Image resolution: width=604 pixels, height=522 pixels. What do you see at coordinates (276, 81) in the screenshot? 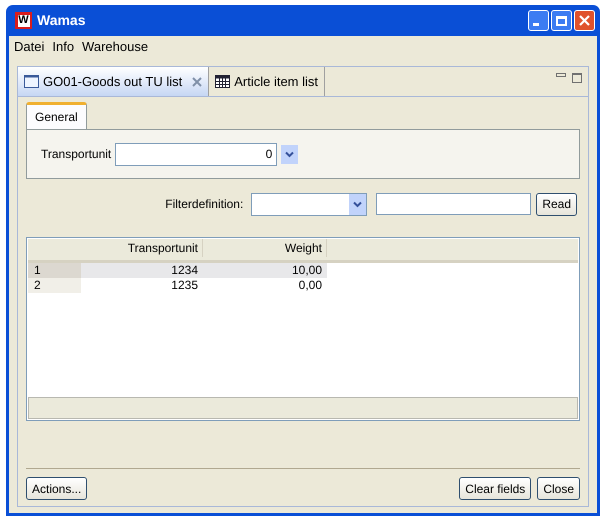
I see `tab-label: Article item list` at bounding box center [276, 81].